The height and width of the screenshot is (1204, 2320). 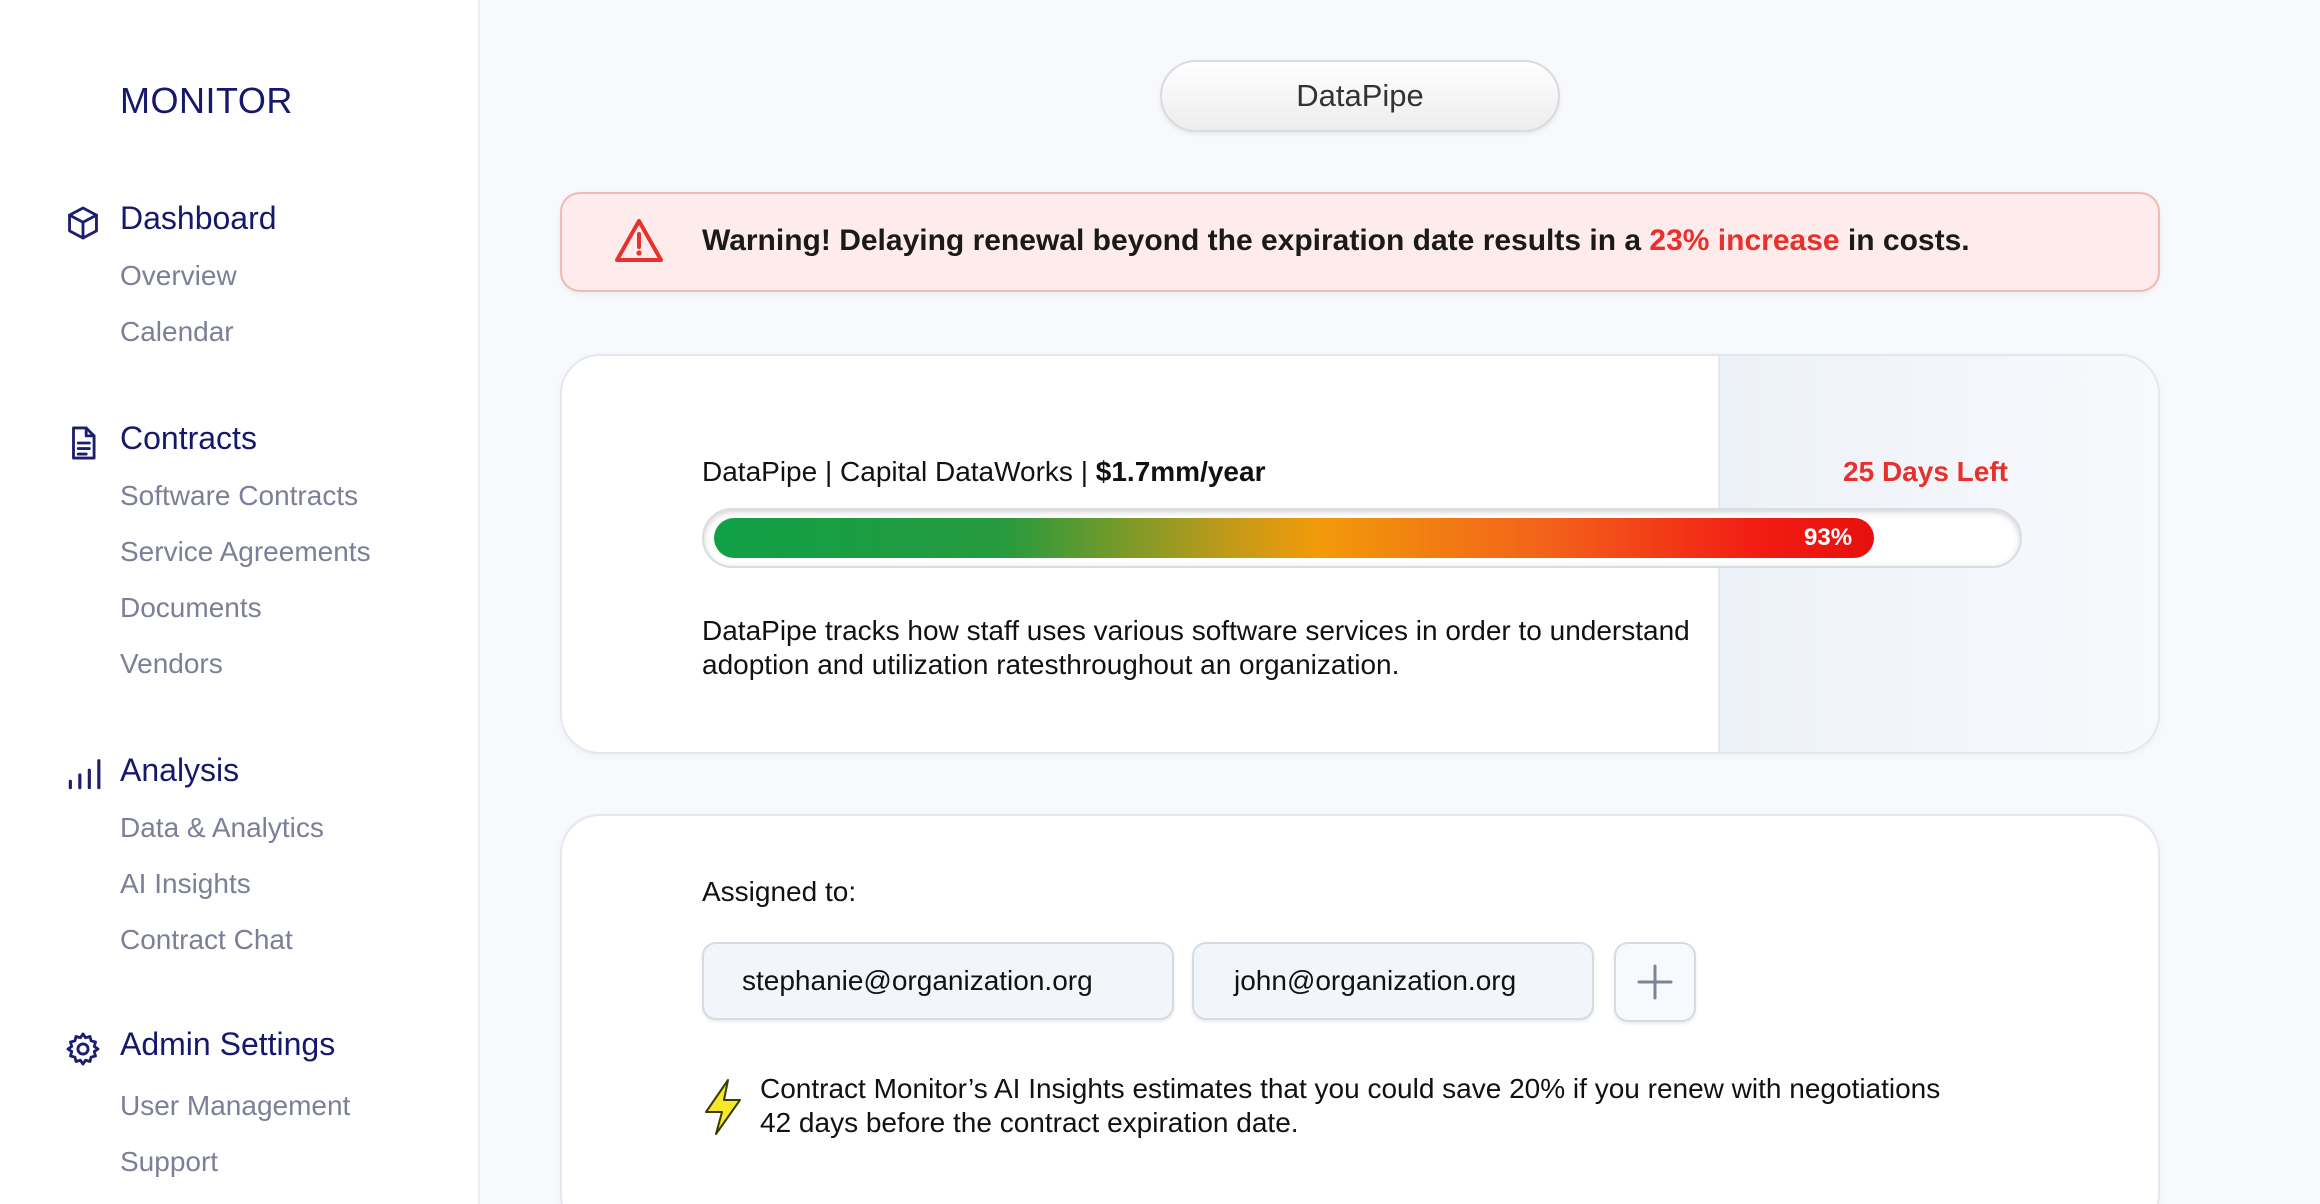 What do you see at coordinates (206, 101) in the screenshot?
I see `brand-logo: MONITOR` at bounding box center [206, 101].